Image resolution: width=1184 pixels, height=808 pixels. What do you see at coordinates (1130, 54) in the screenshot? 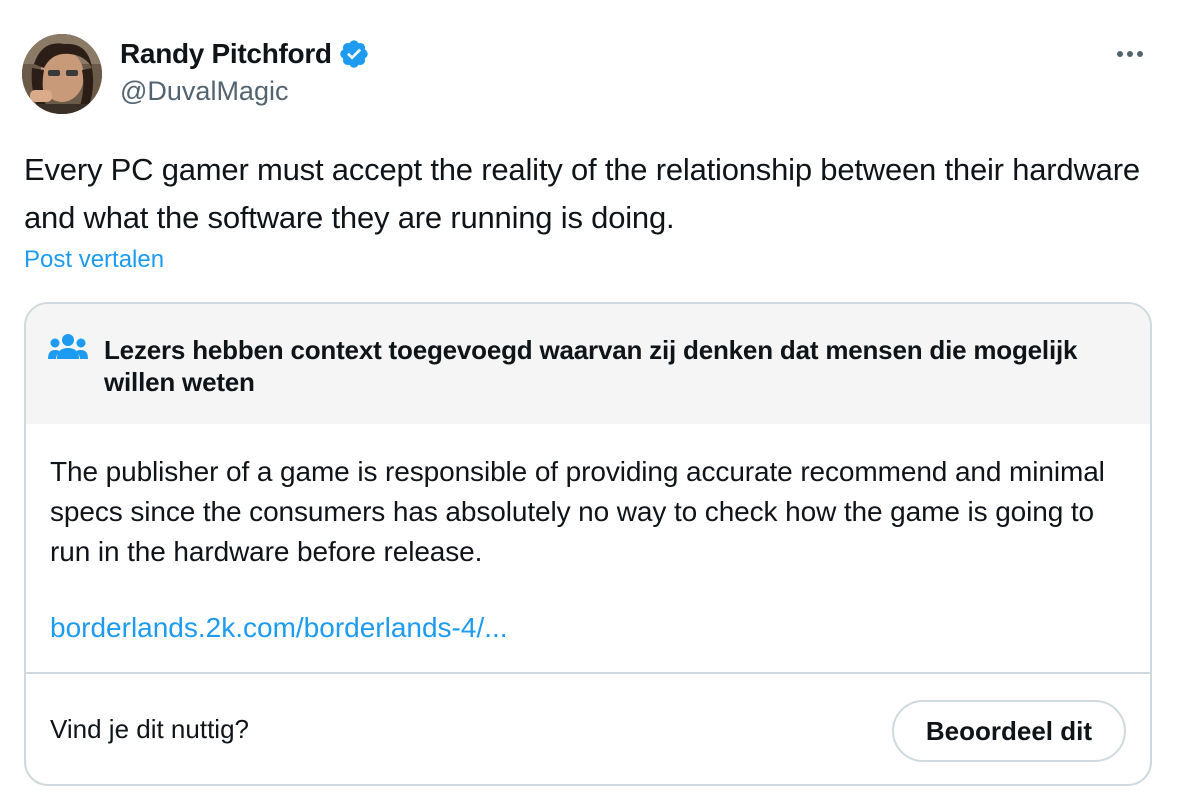
I see `more-dots-icon` at bounding box center [1130, 54].